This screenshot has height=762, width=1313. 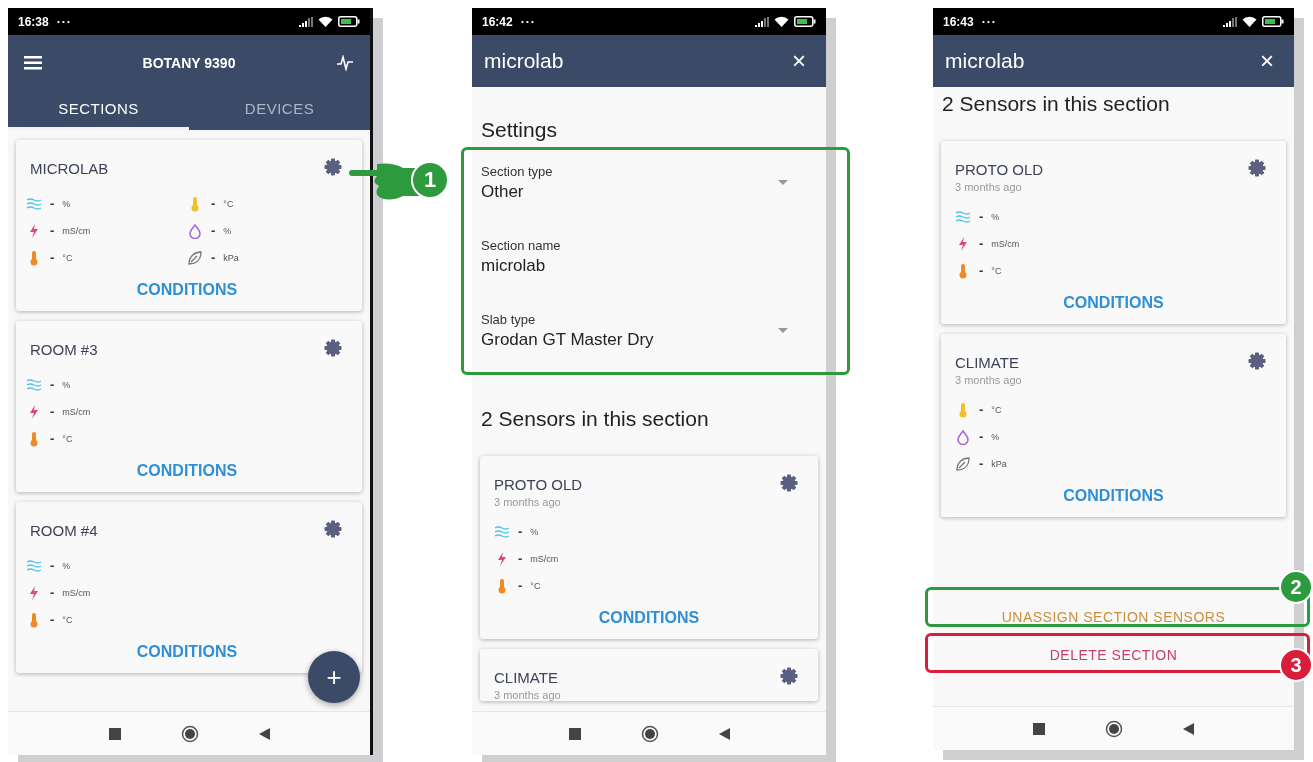 I want to click on signal-icon, so click(x=762, y=21).